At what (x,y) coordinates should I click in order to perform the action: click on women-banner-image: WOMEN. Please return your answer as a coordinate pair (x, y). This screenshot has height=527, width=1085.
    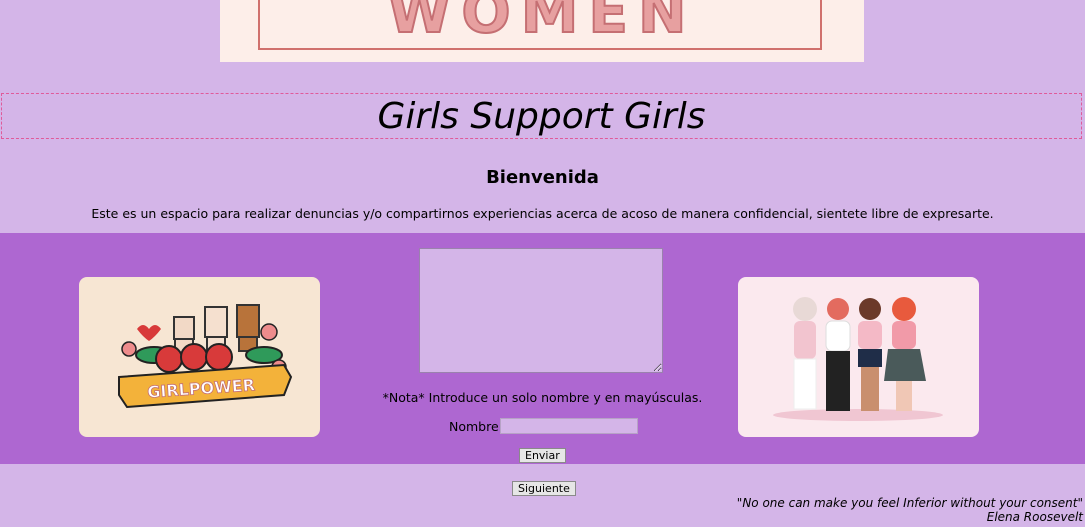
    Looking at the image, I should click on (542, 31).